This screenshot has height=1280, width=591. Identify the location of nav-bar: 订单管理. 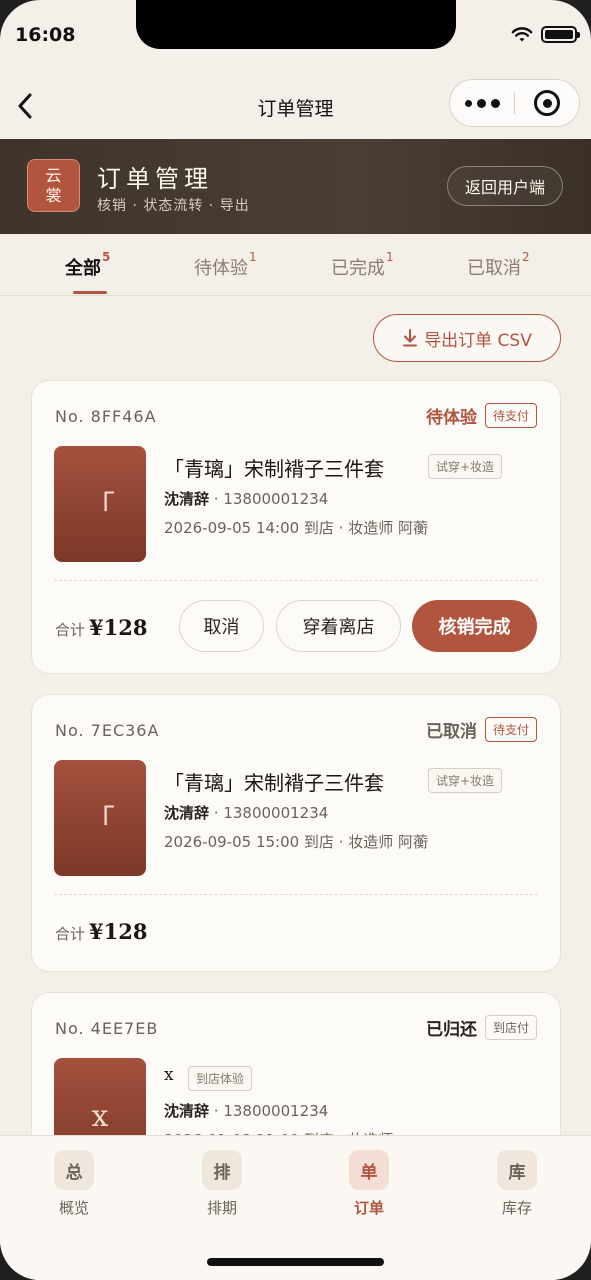
(295, 107).